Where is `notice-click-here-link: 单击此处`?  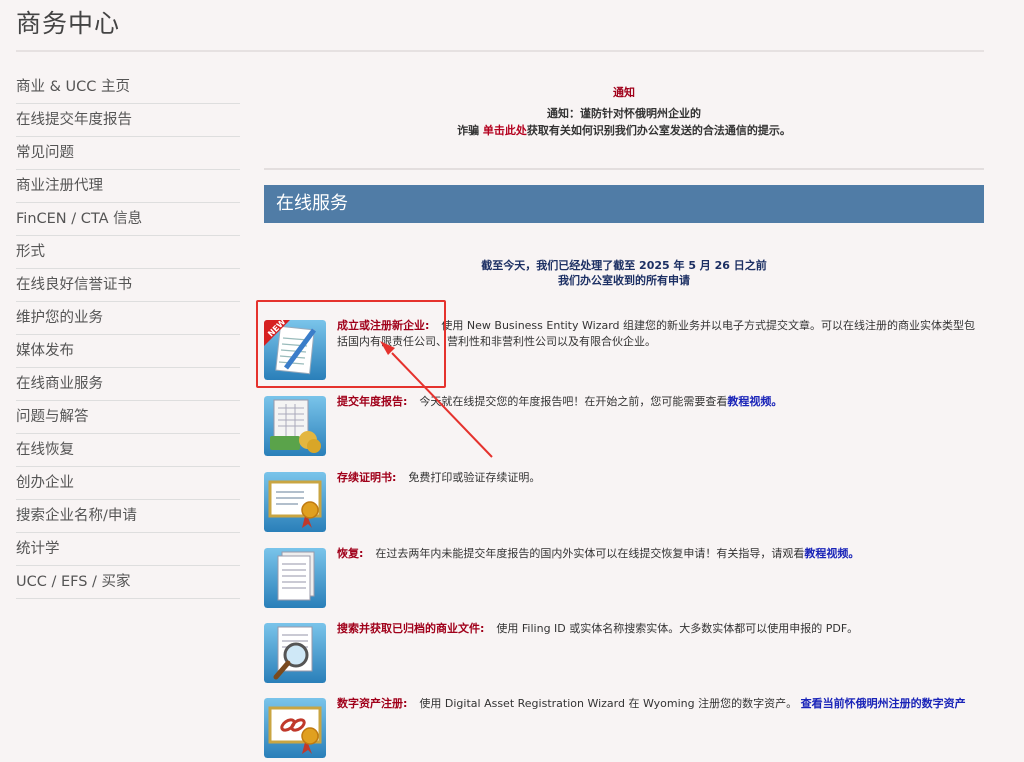 notice-click-here-link: 单击此处 is located at coordinates (505, 130).